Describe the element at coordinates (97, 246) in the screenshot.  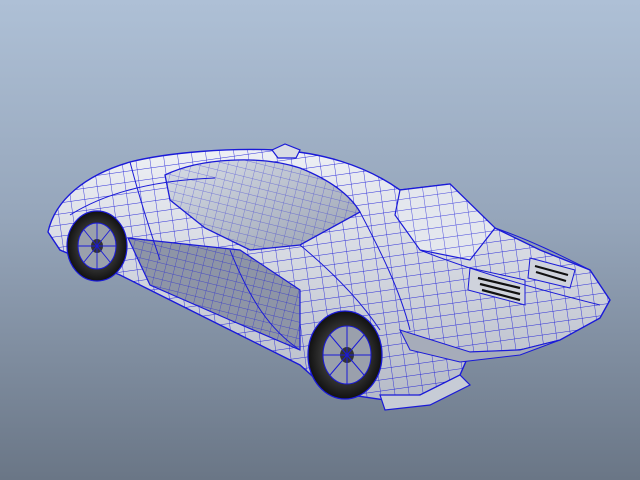
I see `rear-wheel` at that location.